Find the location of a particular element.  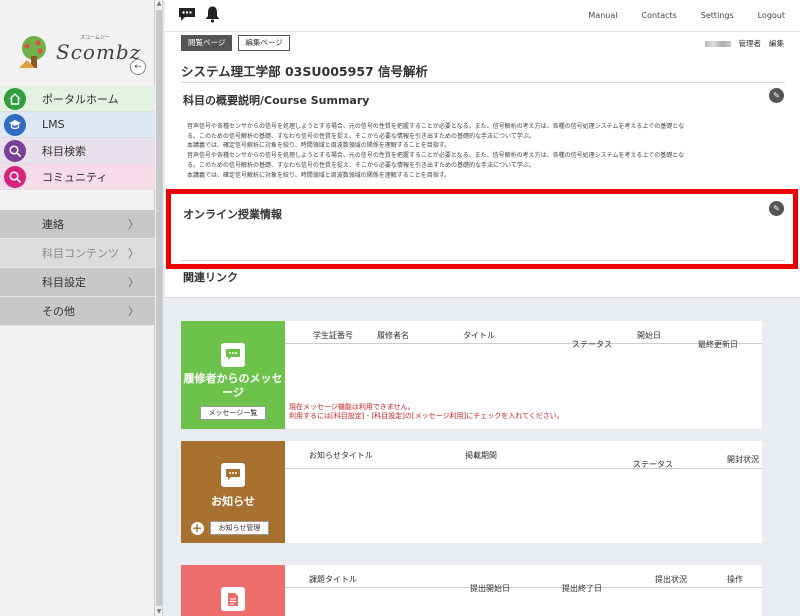

column-header: 課題タイトル is located at coordinates (333, 579).